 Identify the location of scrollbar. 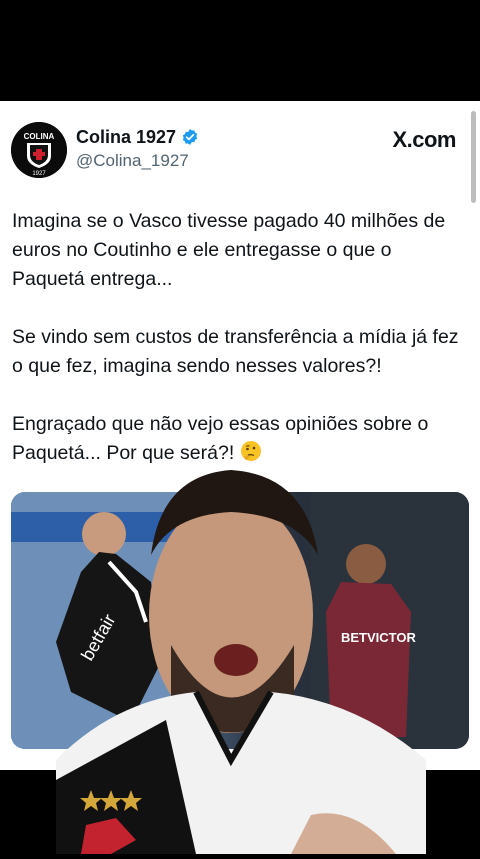
(473, 157).